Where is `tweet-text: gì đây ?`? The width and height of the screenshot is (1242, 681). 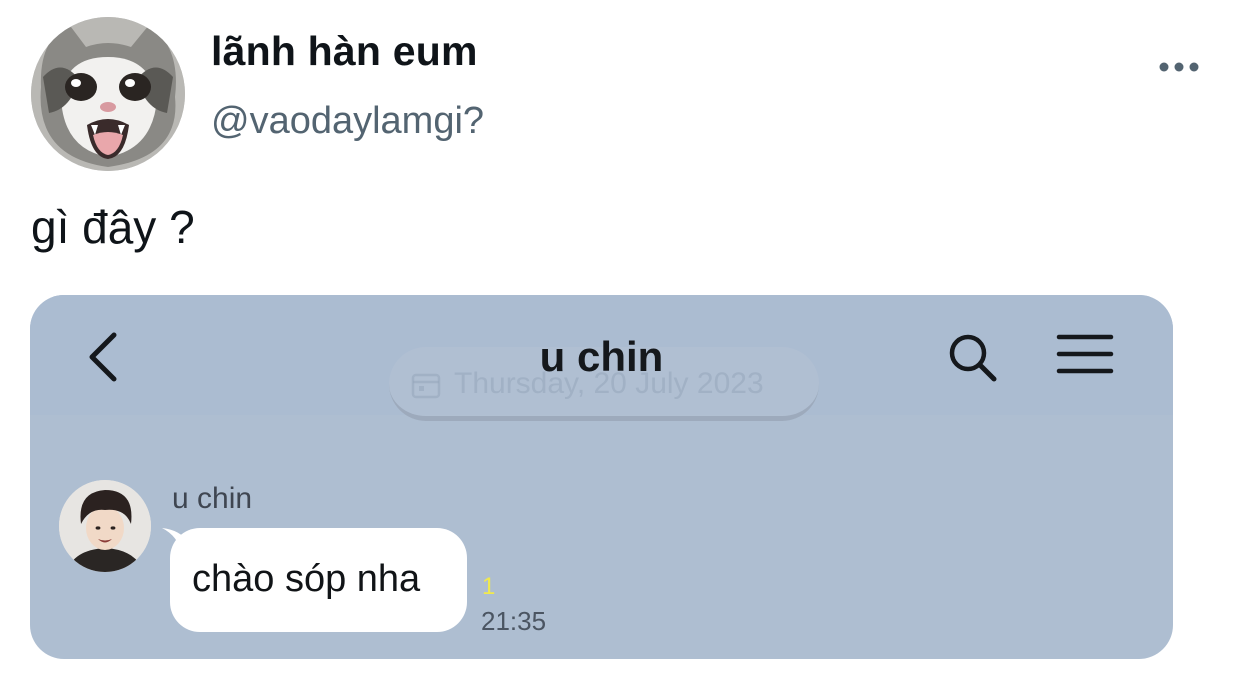 tweet-text: gì đây ? is located at coordinates (113, 227).